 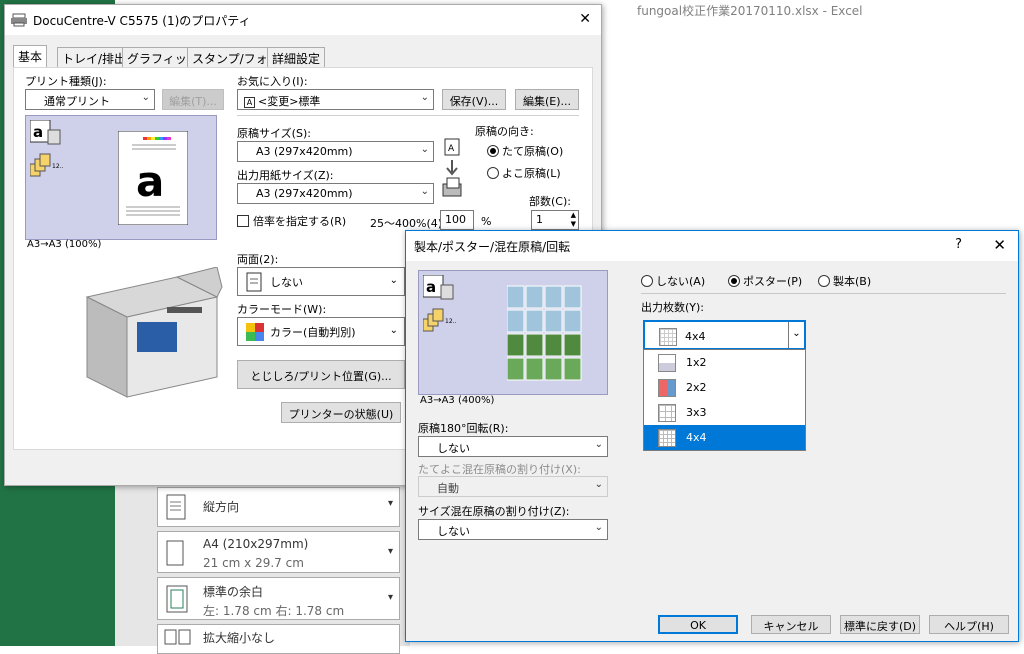 I want to click on svg-text: A, so click(x=451, y=149).